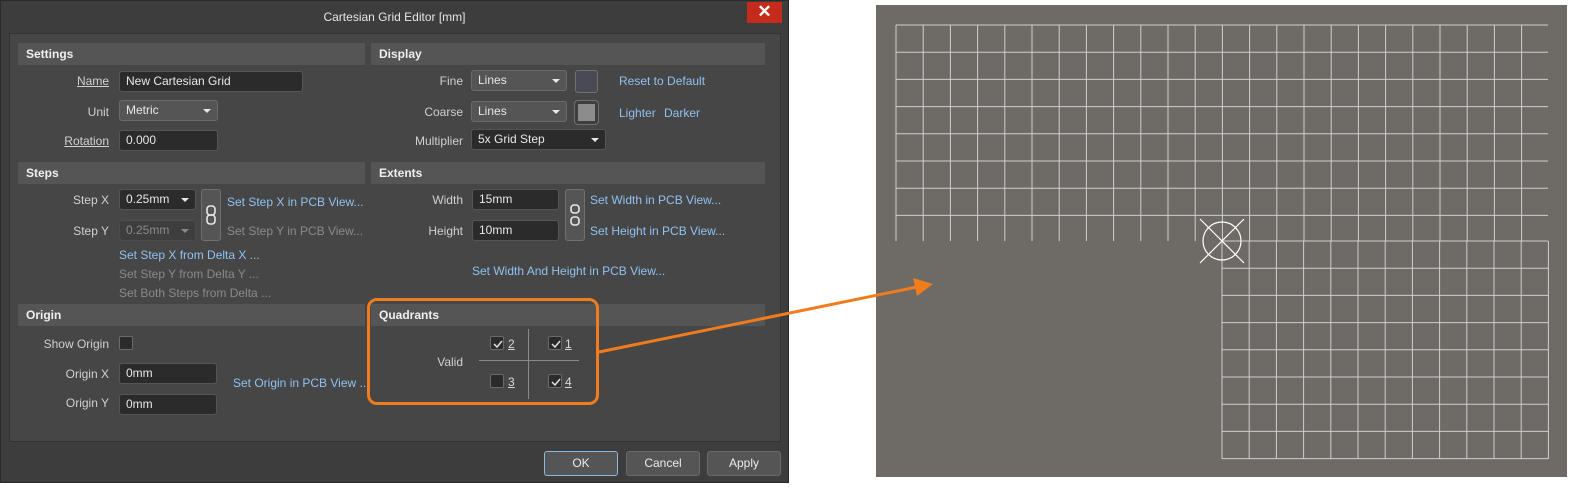  Describe the element at coordinates (168, 404) in the screenshot. I see `origin-y-input: 0mm` at that location.